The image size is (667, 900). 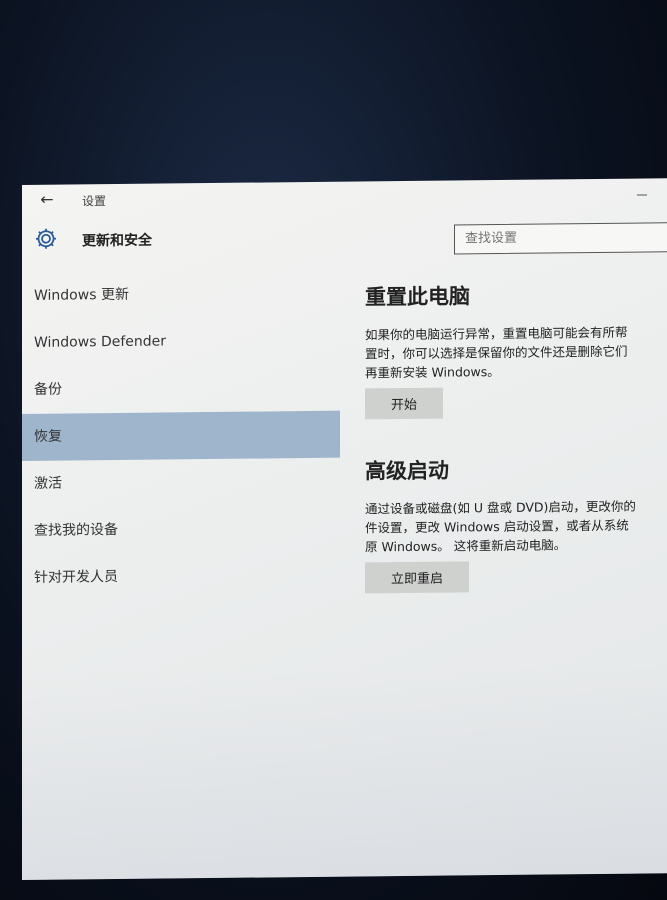 What do you see at coordinates (181, 483) in the screenshot?
I see `sidebar-item-activation: 激活` at bounding box center [181, 483].